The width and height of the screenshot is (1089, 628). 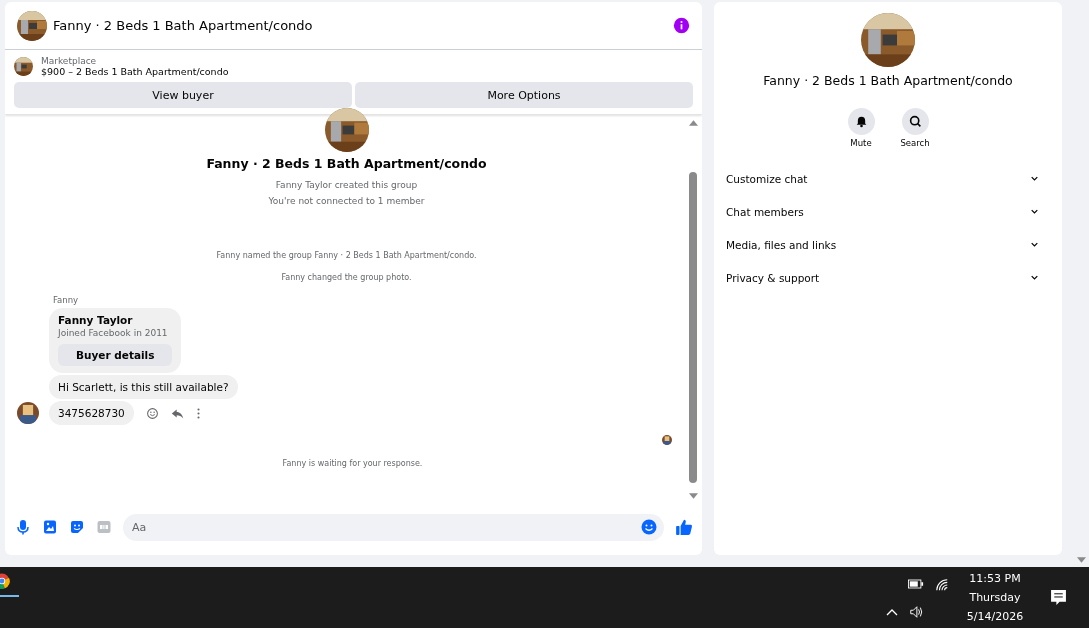 I want to click on status-message: Fanny is waiting for your response., so click(x=352, y=463).